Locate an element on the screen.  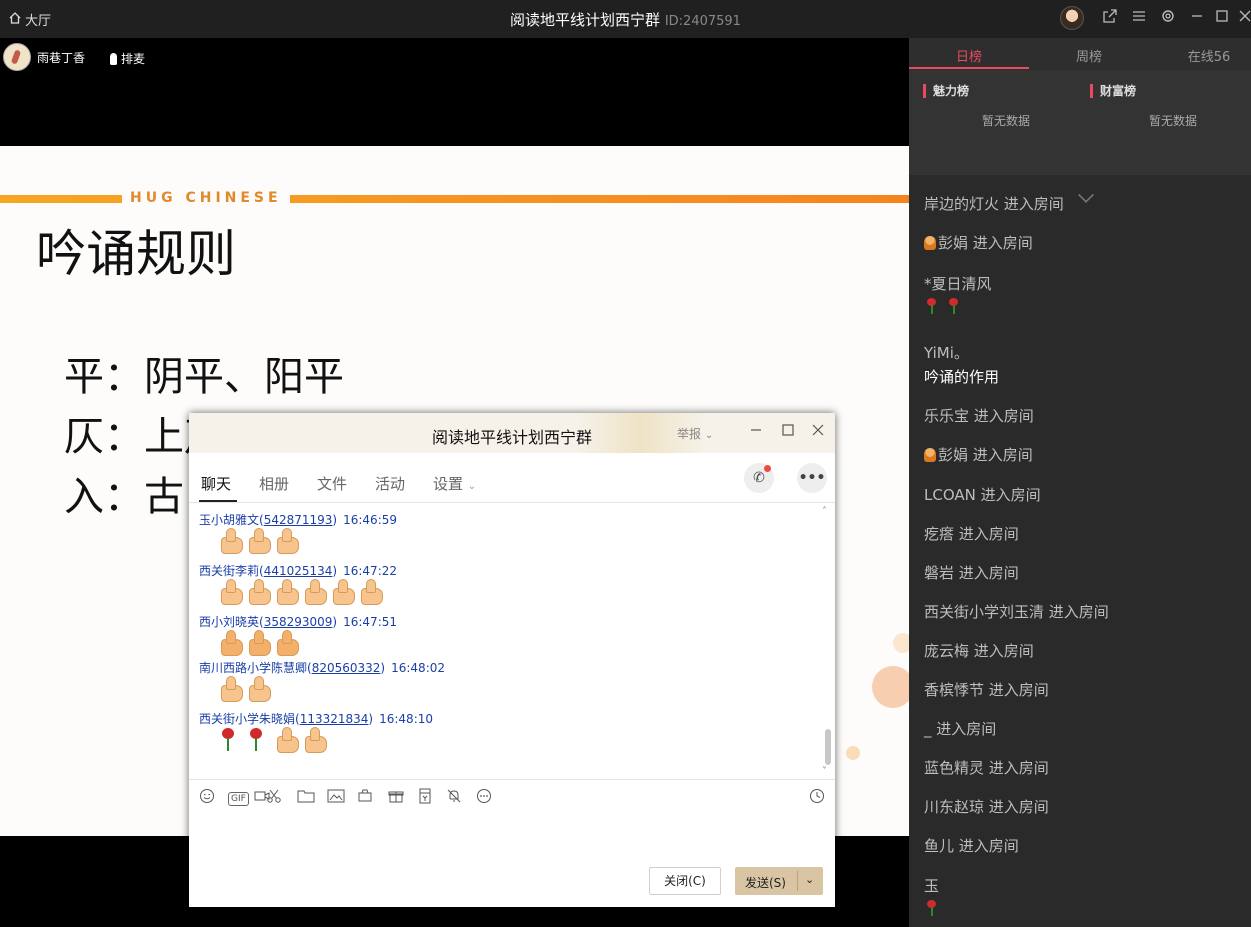
sender-name: 西关街小学朱晓娟 is located at coordinates (247, 719).